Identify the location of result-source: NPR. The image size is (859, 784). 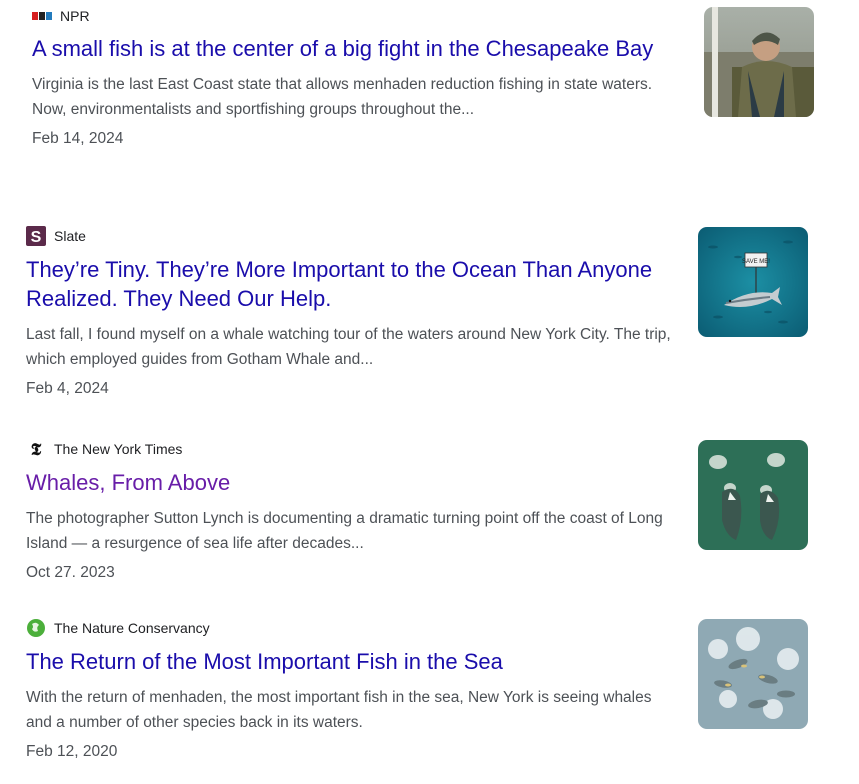
(357, 16).